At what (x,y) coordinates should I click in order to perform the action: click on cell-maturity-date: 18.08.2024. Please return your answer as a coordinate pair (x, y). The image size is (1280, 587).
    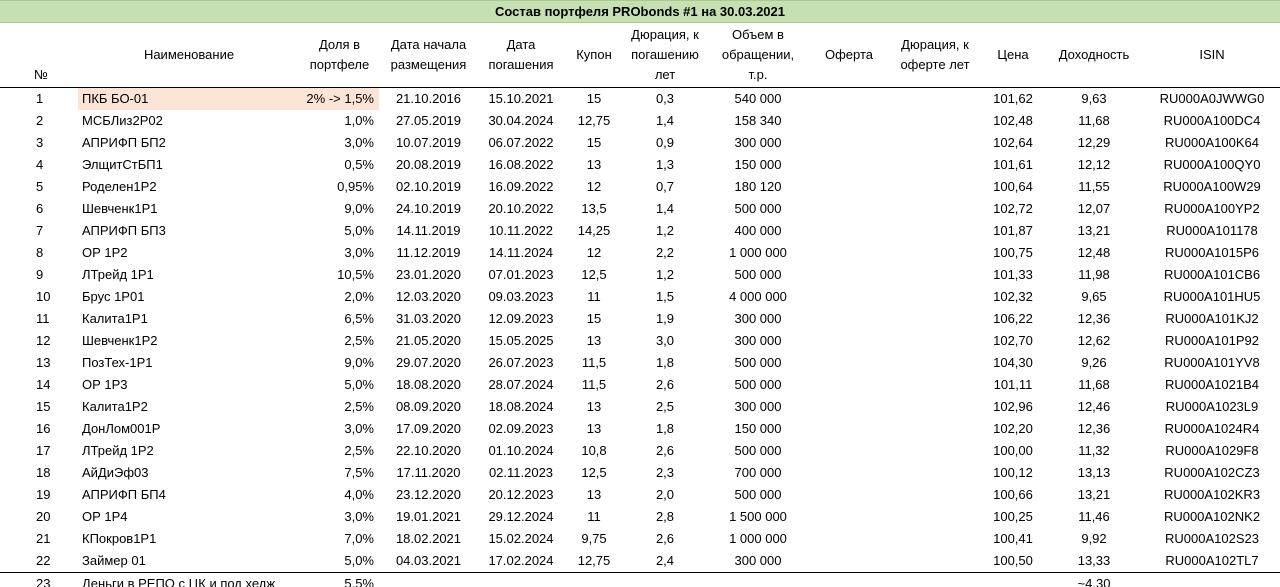
    Looking at the image, I should click on (521, 406).